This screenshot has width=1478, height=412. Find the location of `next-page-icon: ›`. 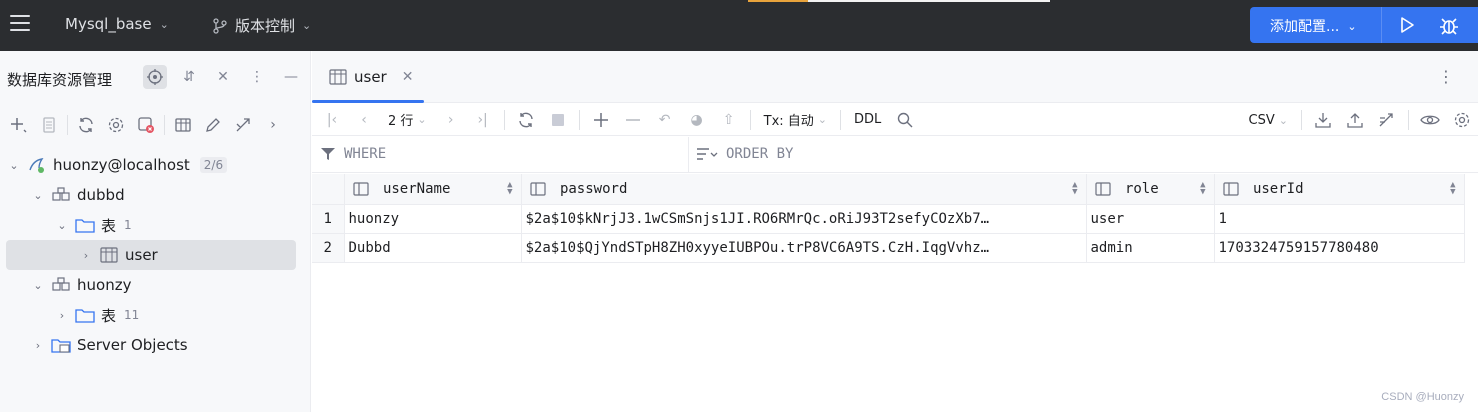

next-page-icon: › is located at coordinates (451, 120).